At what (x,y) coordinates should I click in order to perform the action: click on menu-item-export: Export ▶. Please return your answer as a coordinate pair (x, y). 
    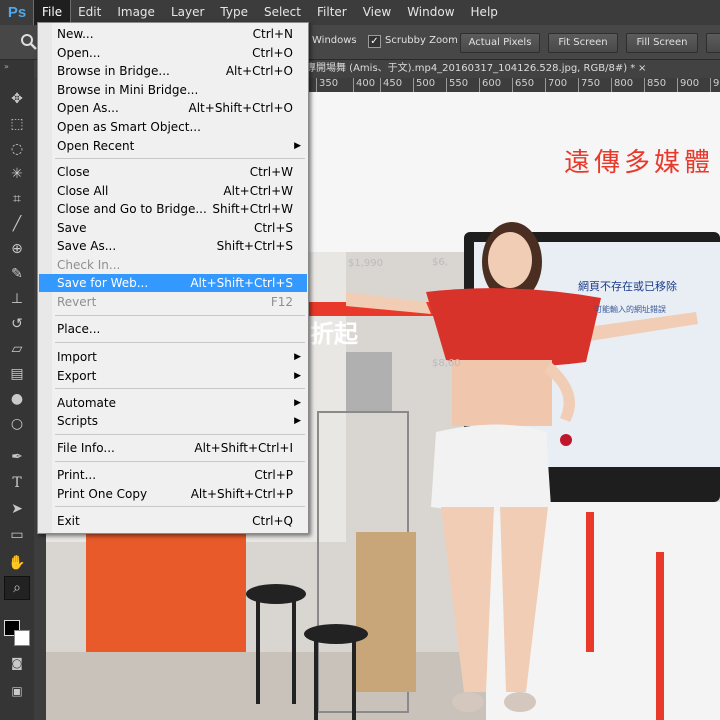
    Looking at the image, I should click on (173, 376).